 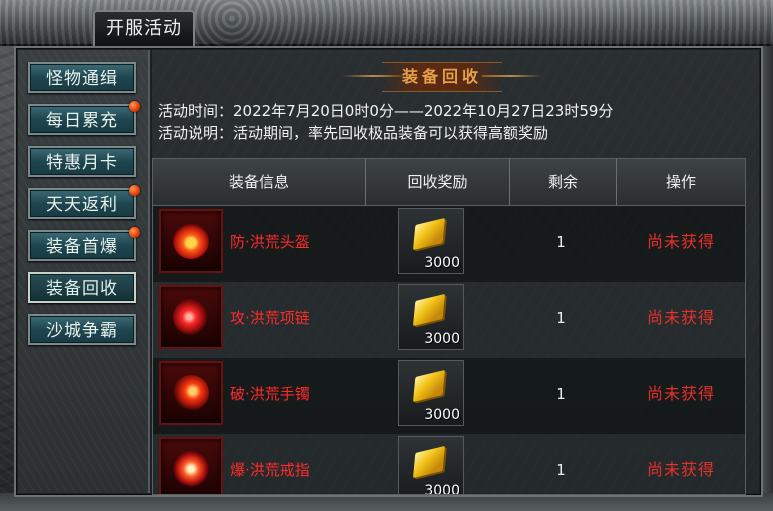 I want to click on sidebar-item-daily-recharge: 每日累充, so click(x=84, y=118).